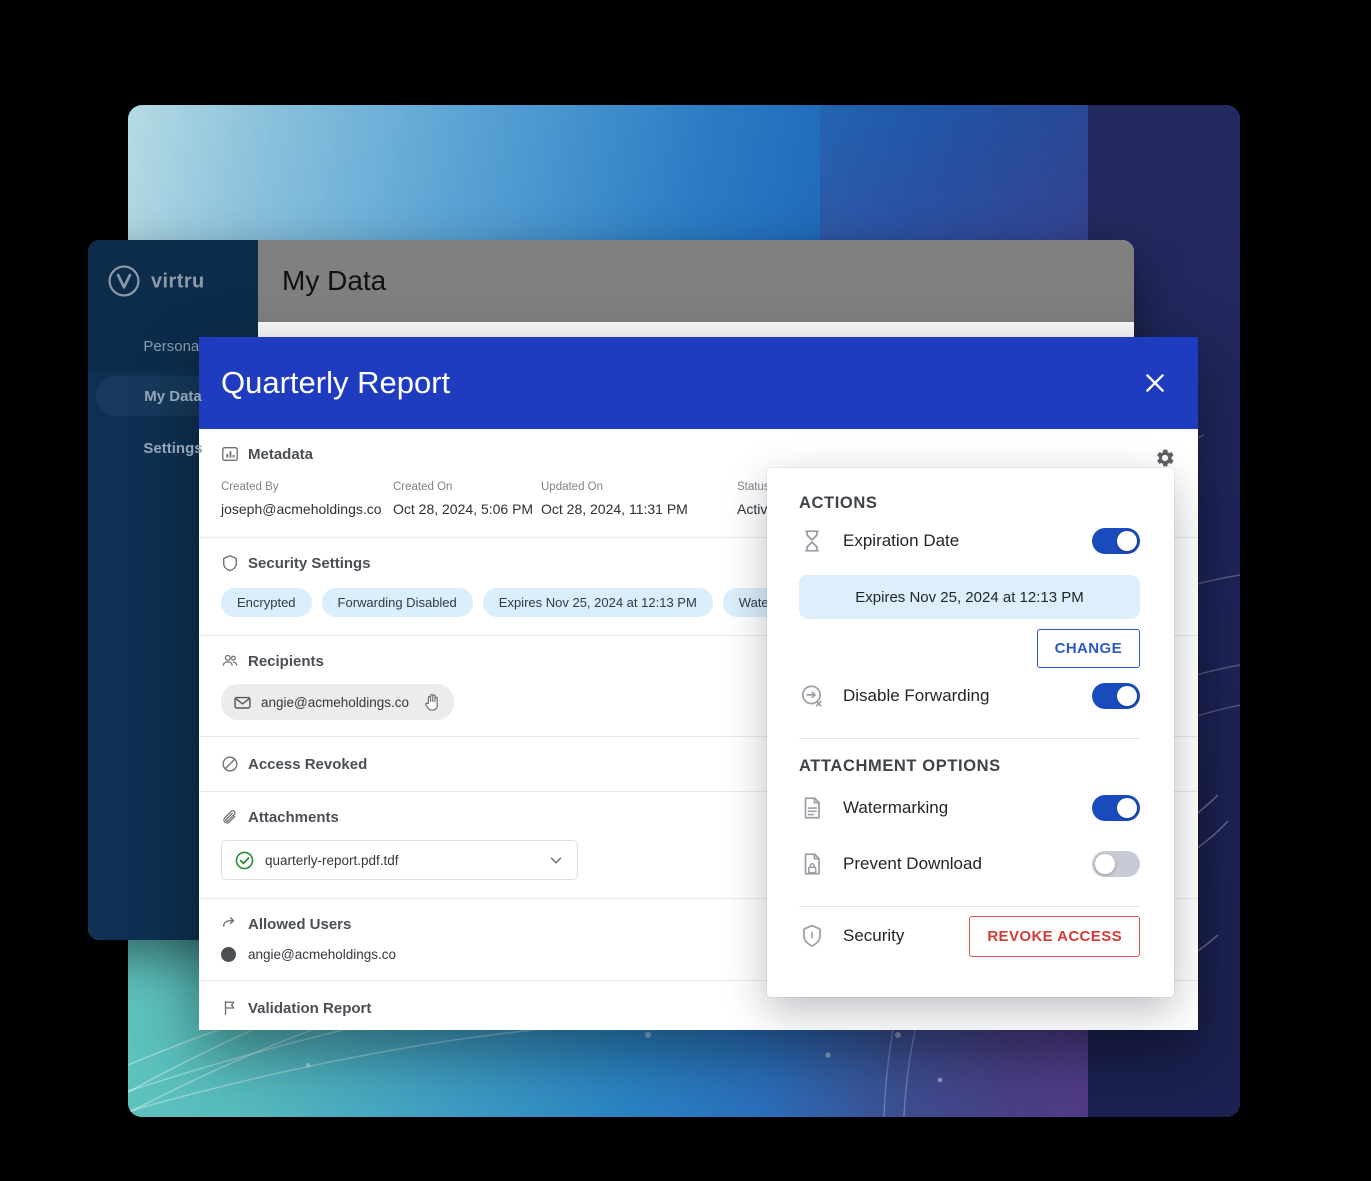  What do you see at coordinates (173, 396) in the screenshot?
I see `sidebar-item-label: My Data` at bounding box center [173, 396].